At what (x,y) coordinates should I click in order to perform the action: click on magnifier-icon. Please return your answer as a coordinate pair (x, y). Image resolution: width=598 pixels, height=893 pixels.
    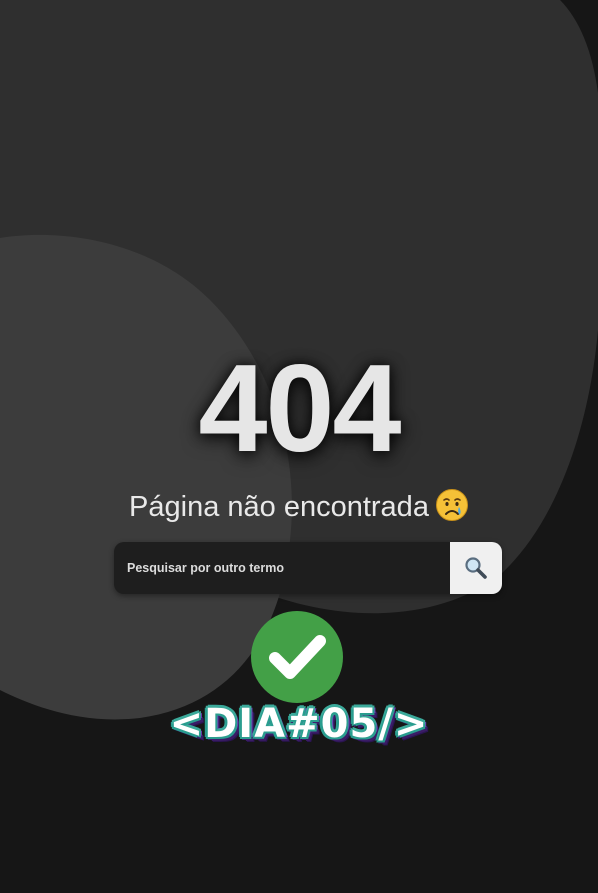
    Looking at the image, I should click on (476, 568).